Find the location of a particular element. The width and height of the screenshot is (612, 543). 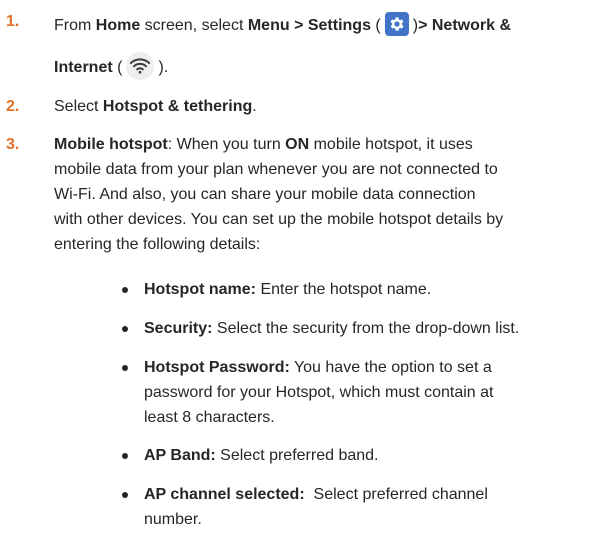

text-run: Select preferred band. is located at coordinates (297, 455).